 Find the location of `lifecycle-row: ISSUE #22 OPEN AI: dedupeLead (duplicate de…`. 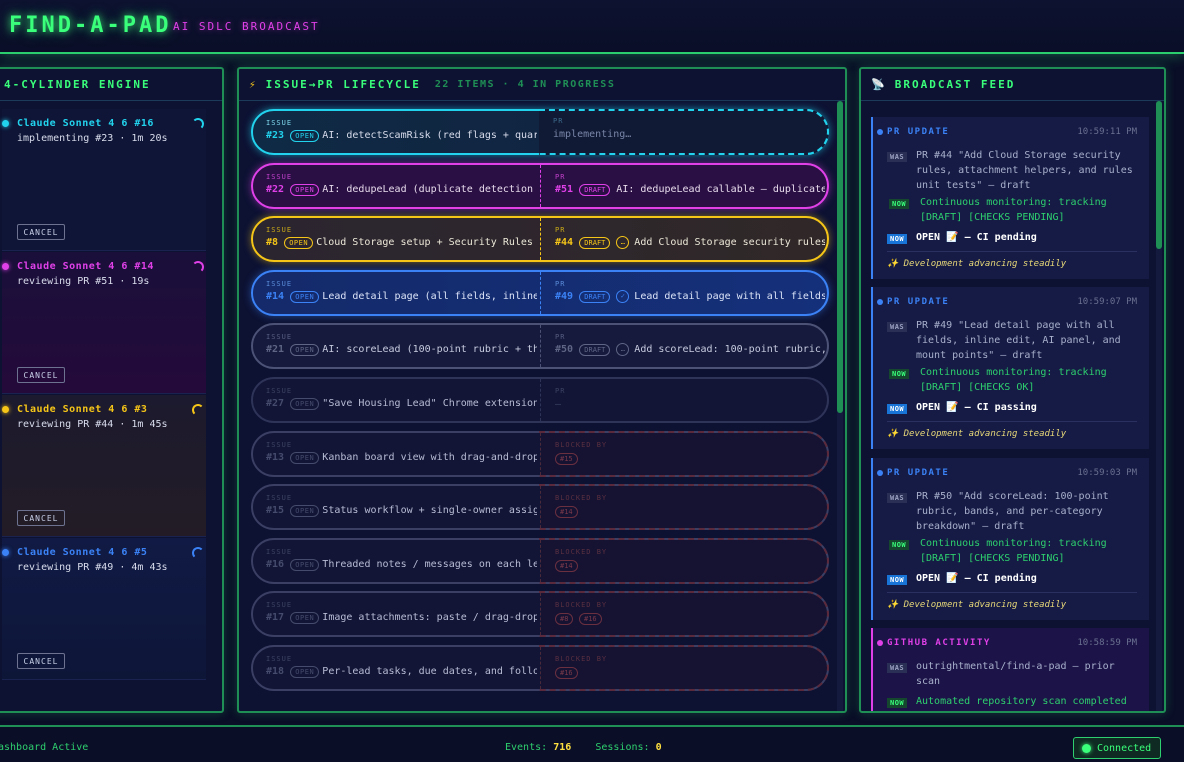

lifecycle-row: ISSUE #22 OPEN AI: dedupeLead (duplicate de… is located at coordinates (540, 185).